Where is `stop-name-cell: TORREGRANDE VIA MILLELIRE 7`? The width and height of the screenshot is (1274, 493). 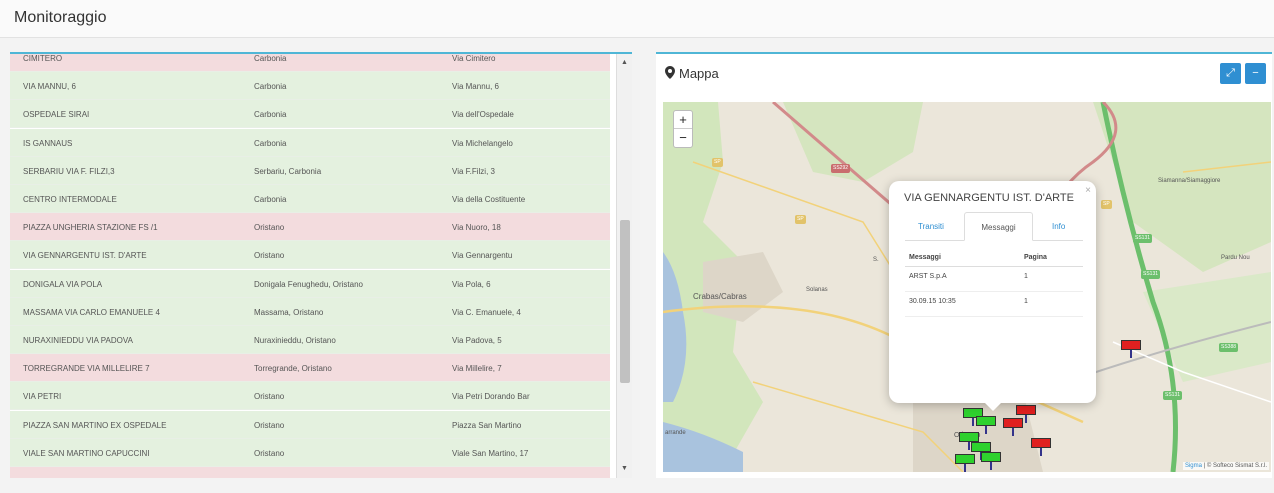
stop-name-cell: TORREGRANDE VIA MILLELIRE 7 is located at coordinates (86, 369).